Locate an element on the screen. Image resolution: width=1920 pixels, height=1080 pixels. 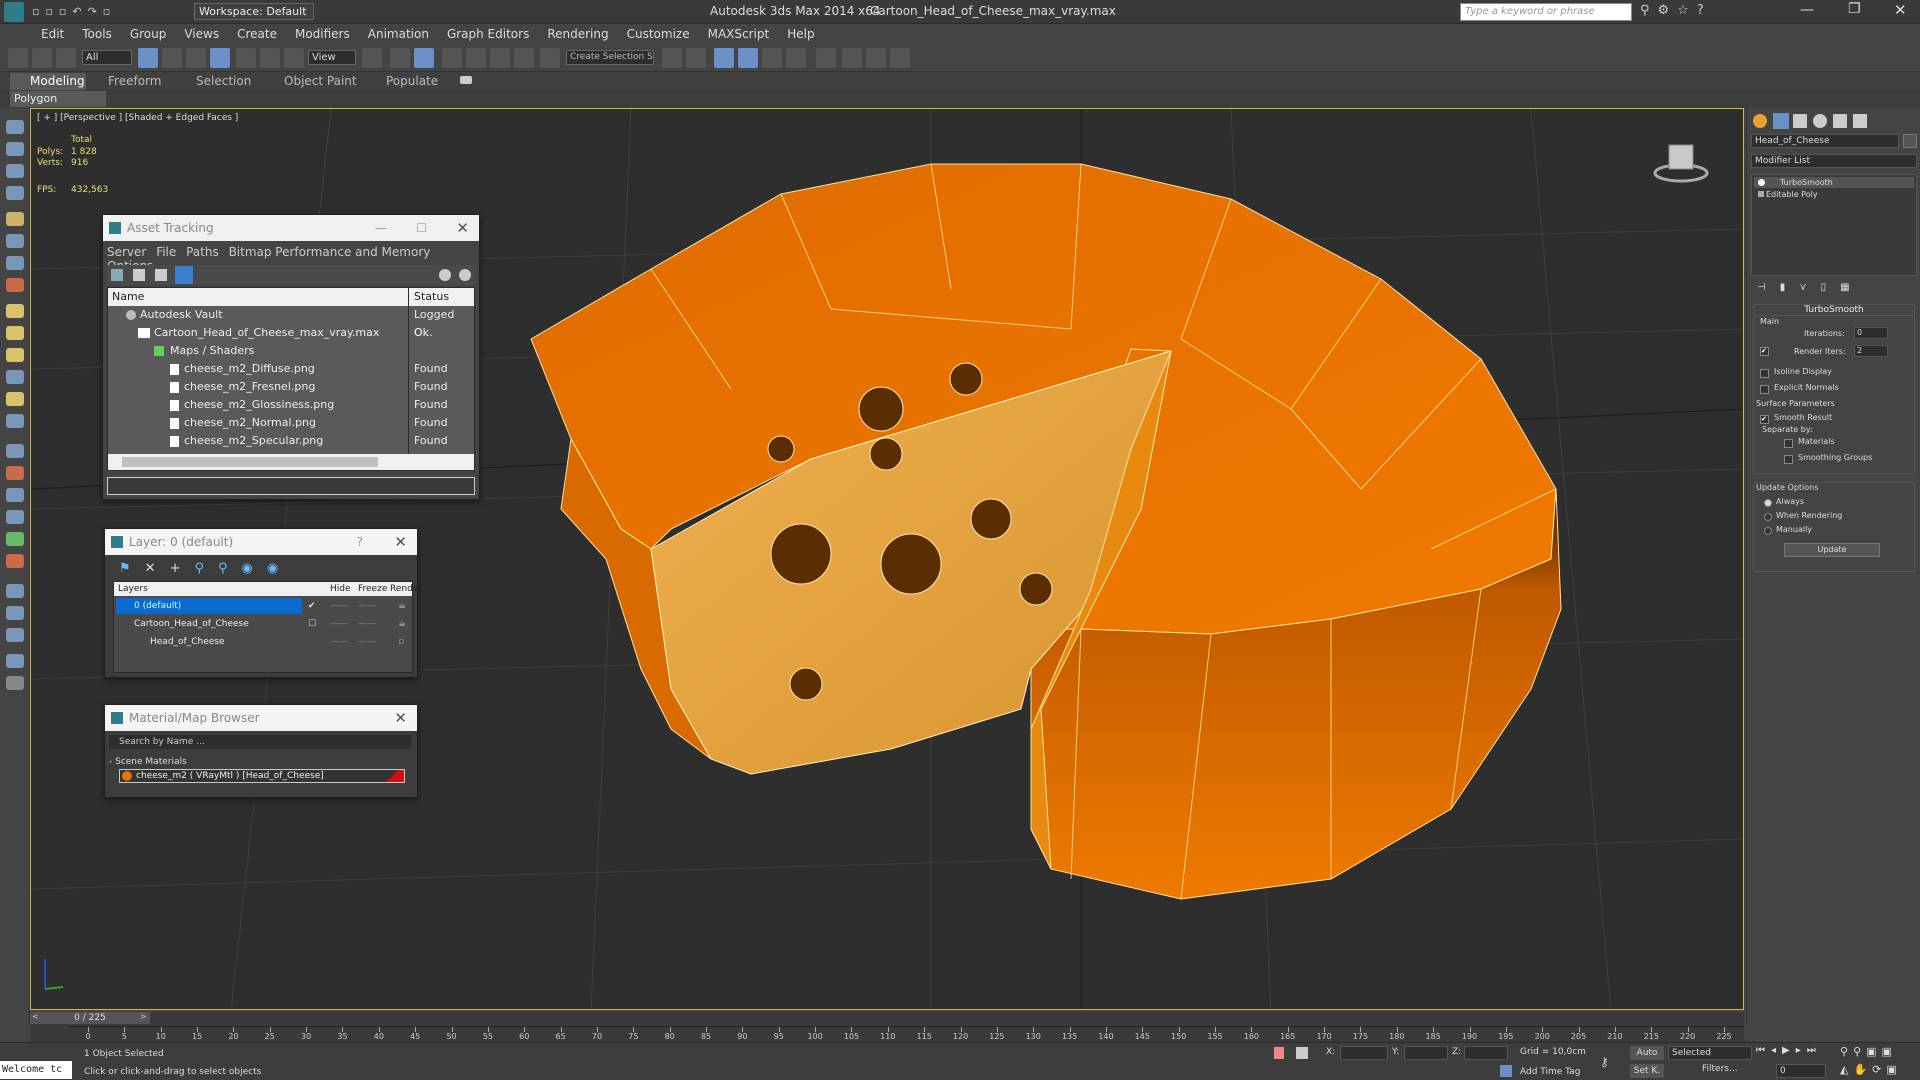
col-status: Status is located at coordinates (431, 297).